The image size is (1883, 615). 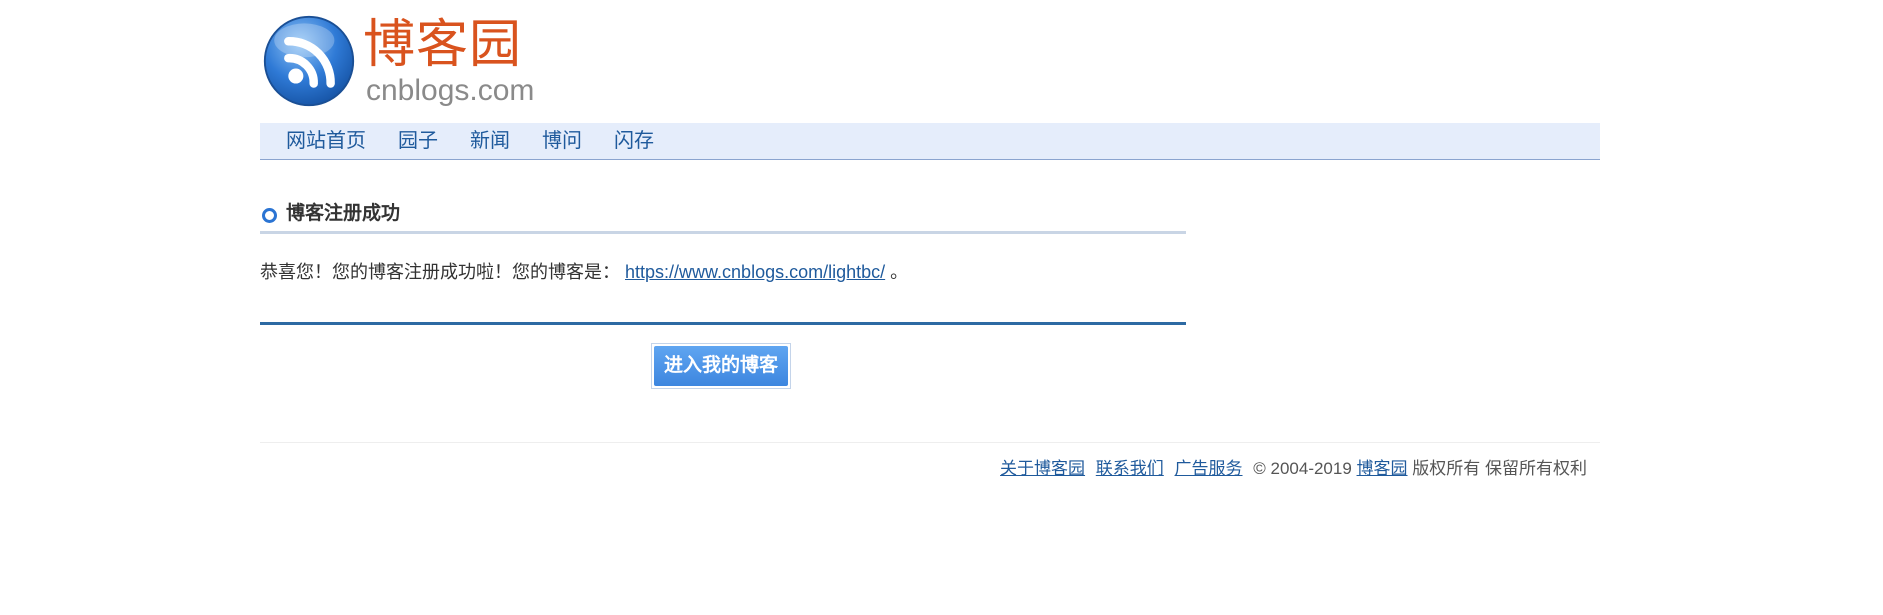 I want to click on logo-domain-text: cnblogs.com, so click(x=450, y=90).